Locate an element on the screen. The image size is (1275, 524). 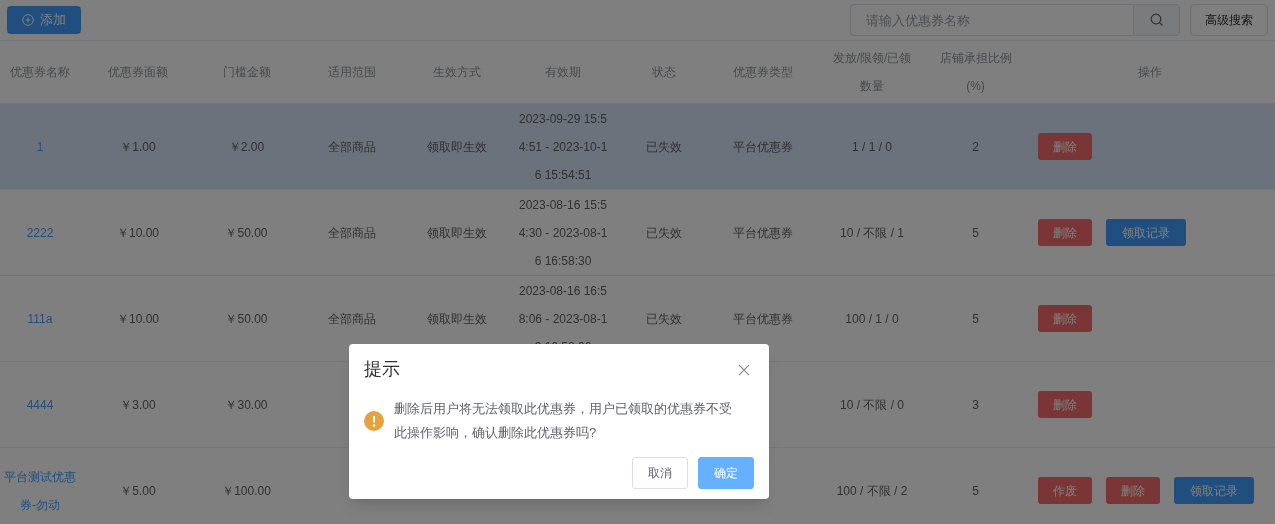
quantity-cell-text: 100 / 不限 / 2 is located at coordinates (872, 491).